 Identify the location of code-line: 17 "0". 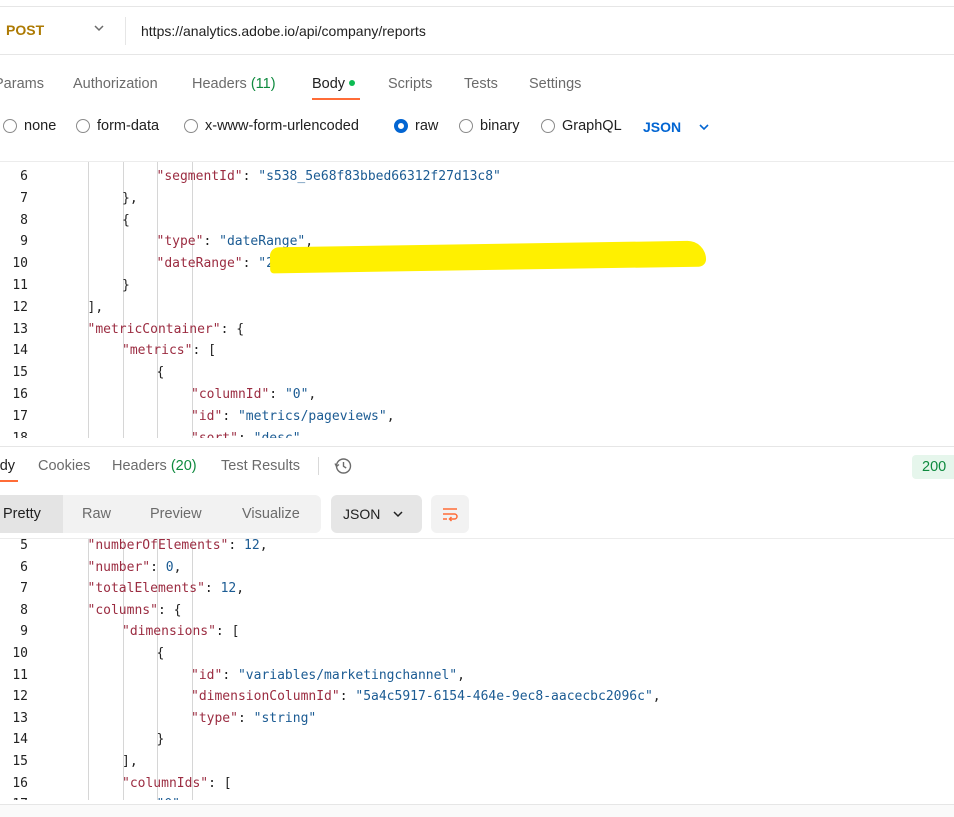
(477, 797).